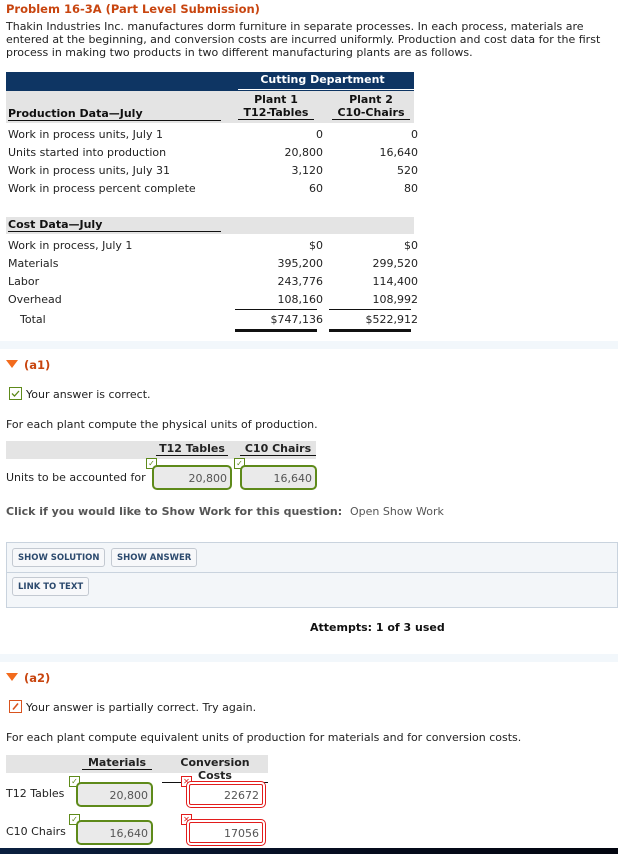 This screenshot has height=854, width=618. I want to click on plant2-heading: Plant 2 C10-Chairs, so click(371, 106).